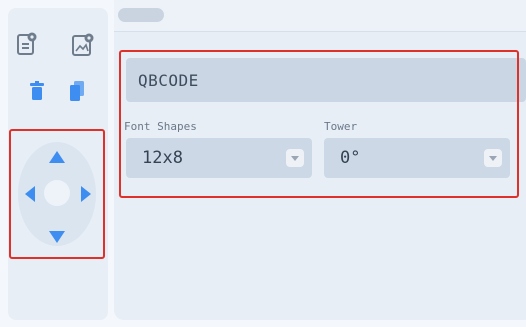 The image size is (526, 327). I want to click on move-down-button, so click(57, 237).